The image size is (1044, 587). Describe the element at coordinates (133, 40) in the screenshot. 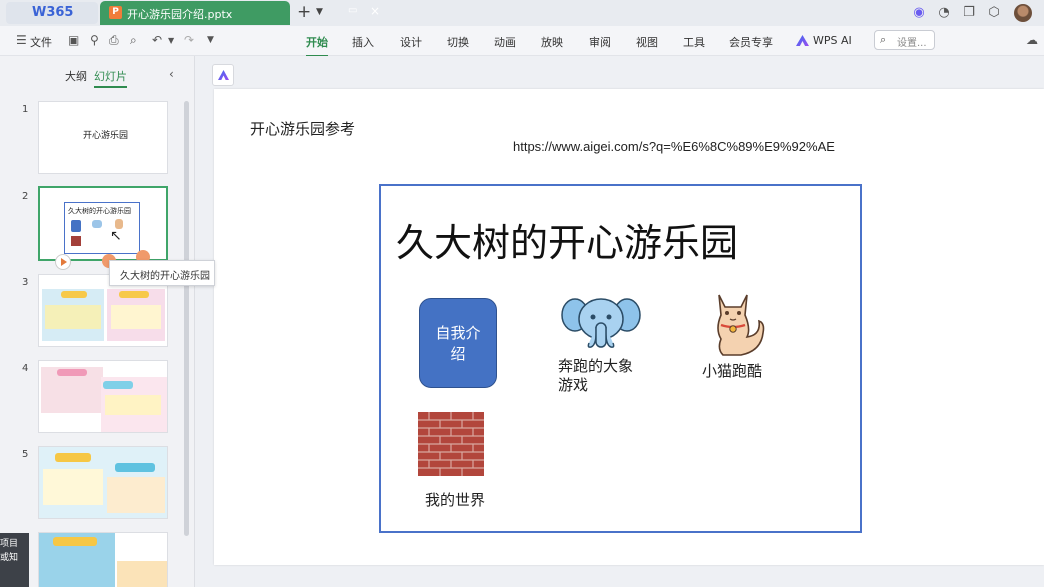

I see `print-preview-icon: ⌕` at that location.